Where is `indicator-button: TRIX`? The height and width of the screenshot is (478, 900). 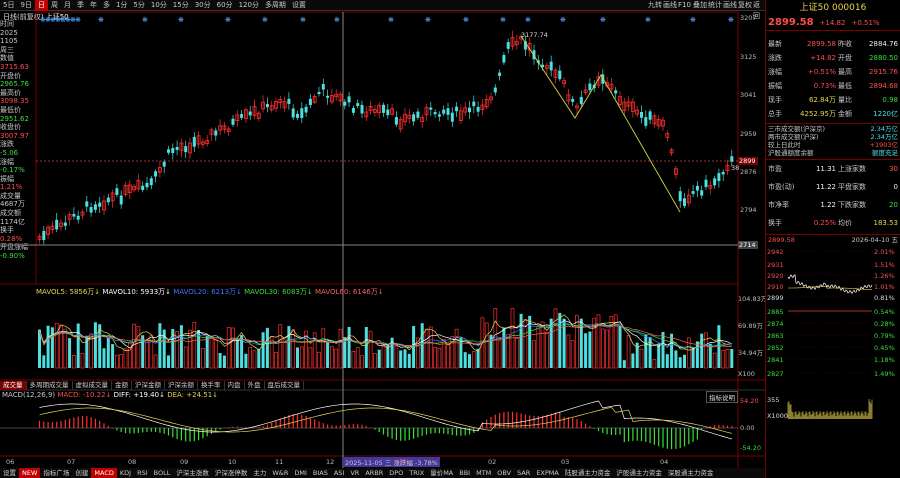
indicator-button: TRIX is located at coordinates (416, 473).